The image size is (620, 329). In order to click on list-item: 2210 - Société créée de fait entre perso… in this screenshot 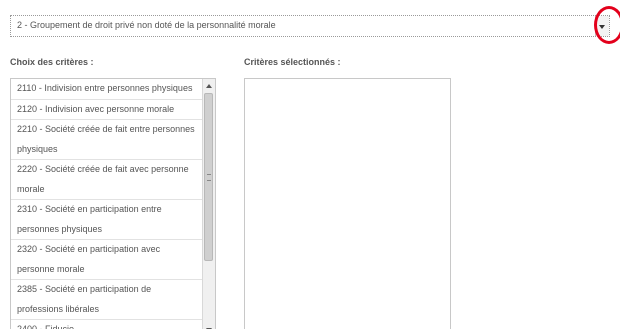, I will do `click(107, 140)`.